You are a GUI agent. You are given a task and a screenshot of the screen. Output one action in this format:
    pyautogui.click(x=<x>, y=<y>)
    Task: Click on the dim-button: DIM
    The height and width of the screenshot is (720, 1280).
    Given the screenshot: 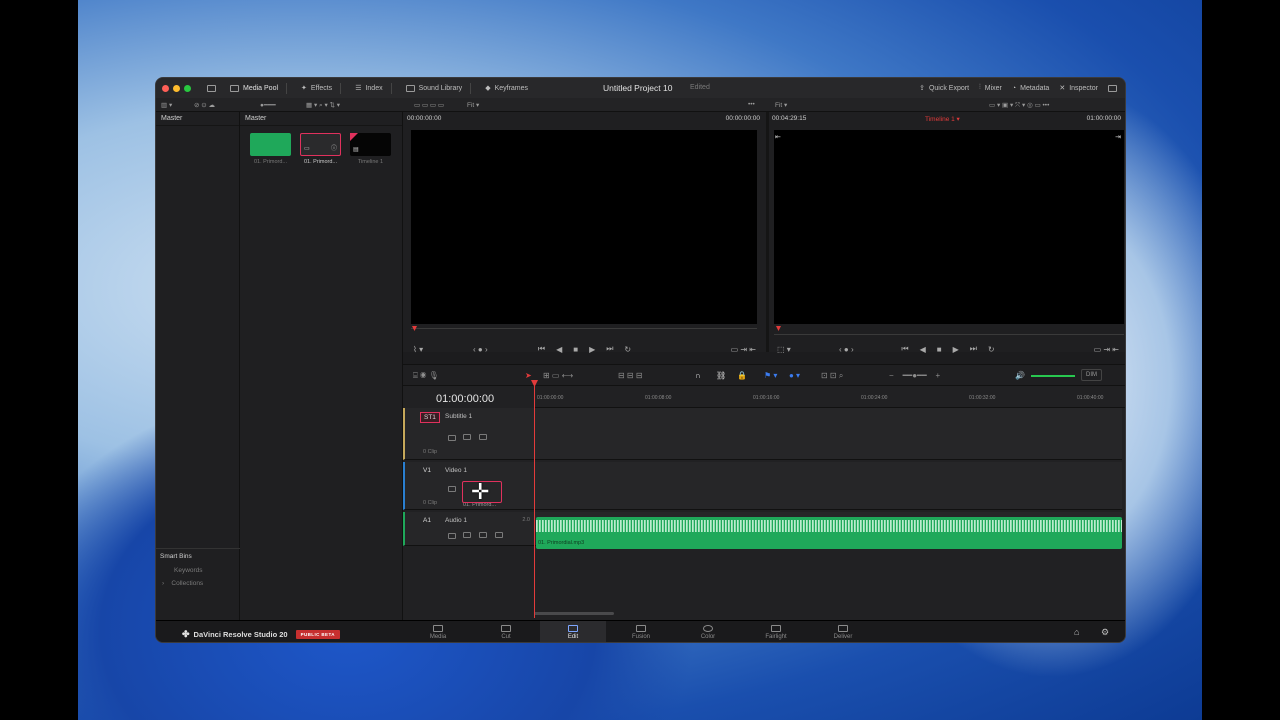 What is the action you would take?
    pyautogui.click(x=1091, y=375)
    